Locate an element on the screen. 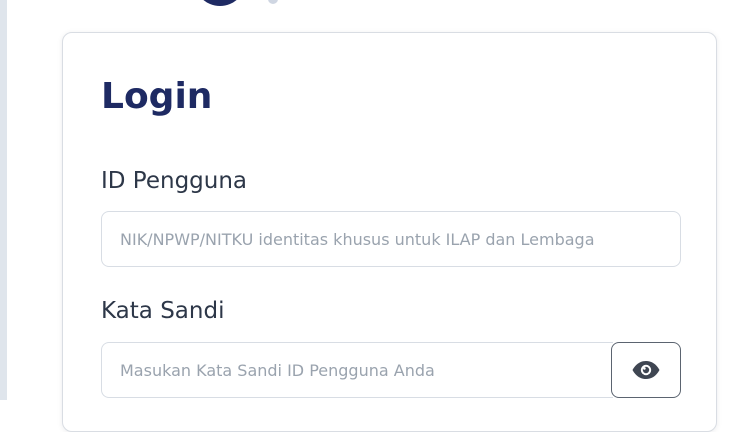 The width and height of the screenshot is (750, 432). user-id-label: ID Pengguna is located at coordinates (174, 181).